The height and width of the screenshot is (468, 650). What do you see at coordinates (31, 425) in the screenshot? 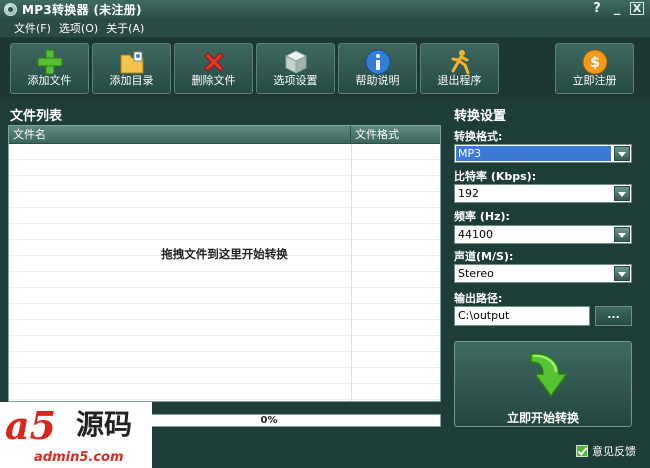
I see `watermark-a5-logo: a5` at bounding box center [31, 425].